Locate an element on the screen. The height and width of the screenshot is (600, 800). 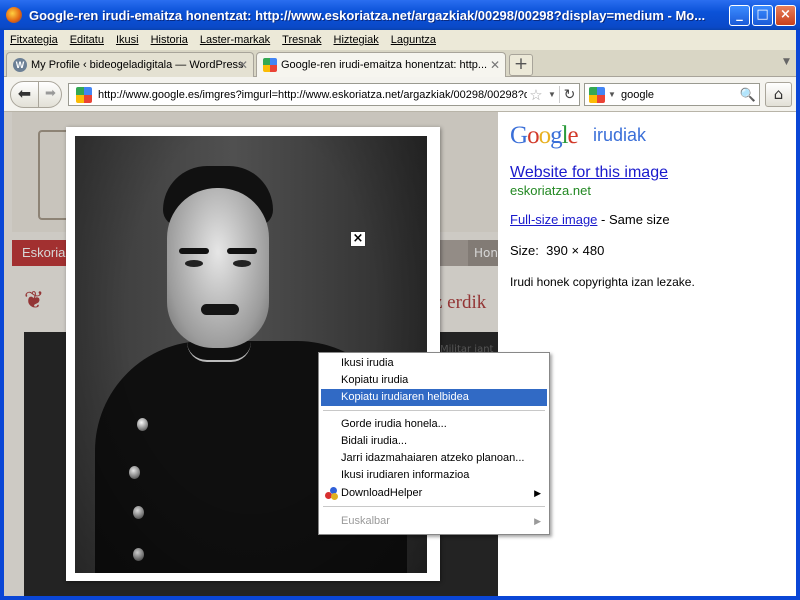
menu-ikusi: Ikusi is located at coordinates (127, 40).